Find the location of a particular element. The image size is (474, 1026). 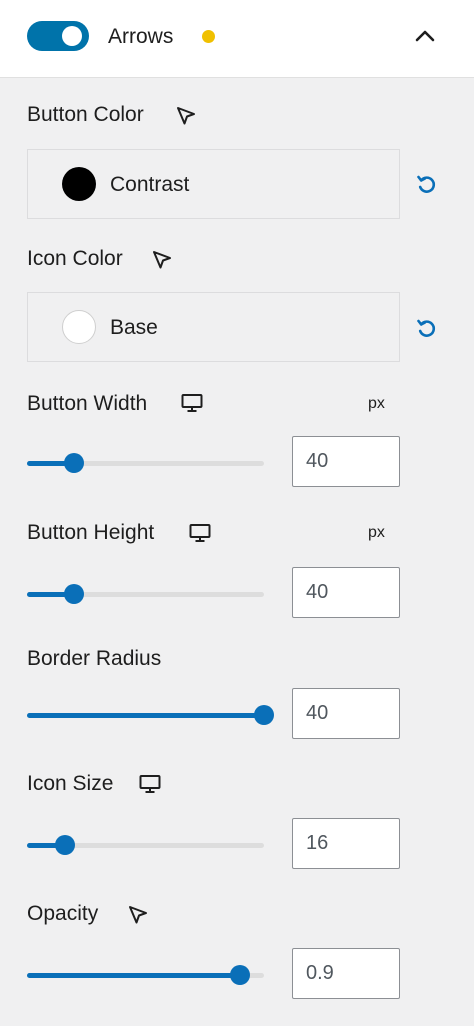

opacity-slider is located at coordinates (145, 975).